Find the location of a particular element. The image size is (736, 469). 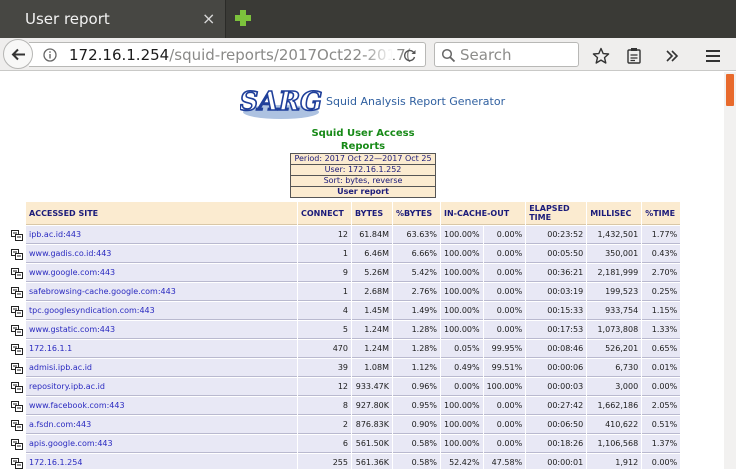

back-button is located at coordinates (18, 54).